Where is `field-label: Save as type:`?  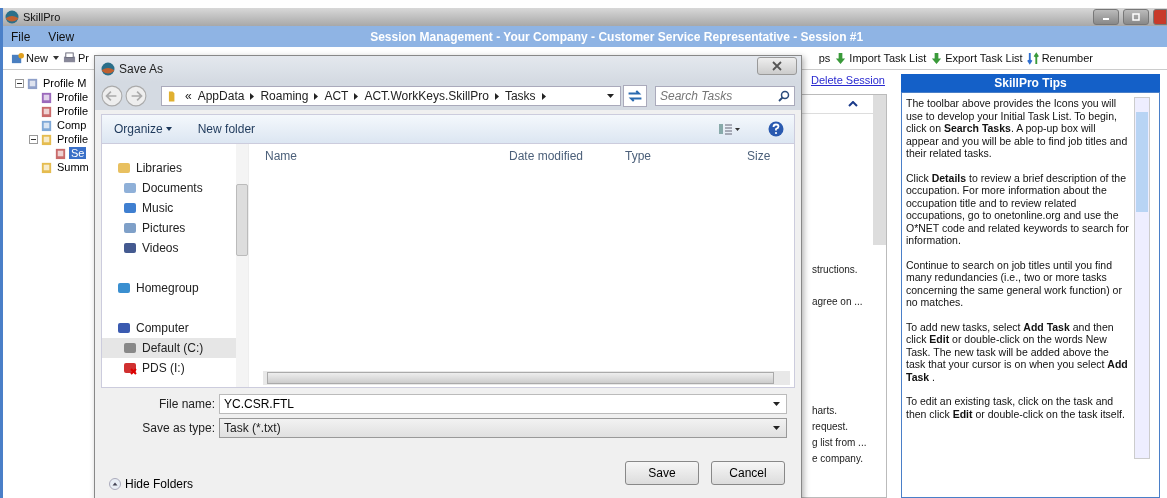 field-label: Save as type: is located at coordinates (178, 428).